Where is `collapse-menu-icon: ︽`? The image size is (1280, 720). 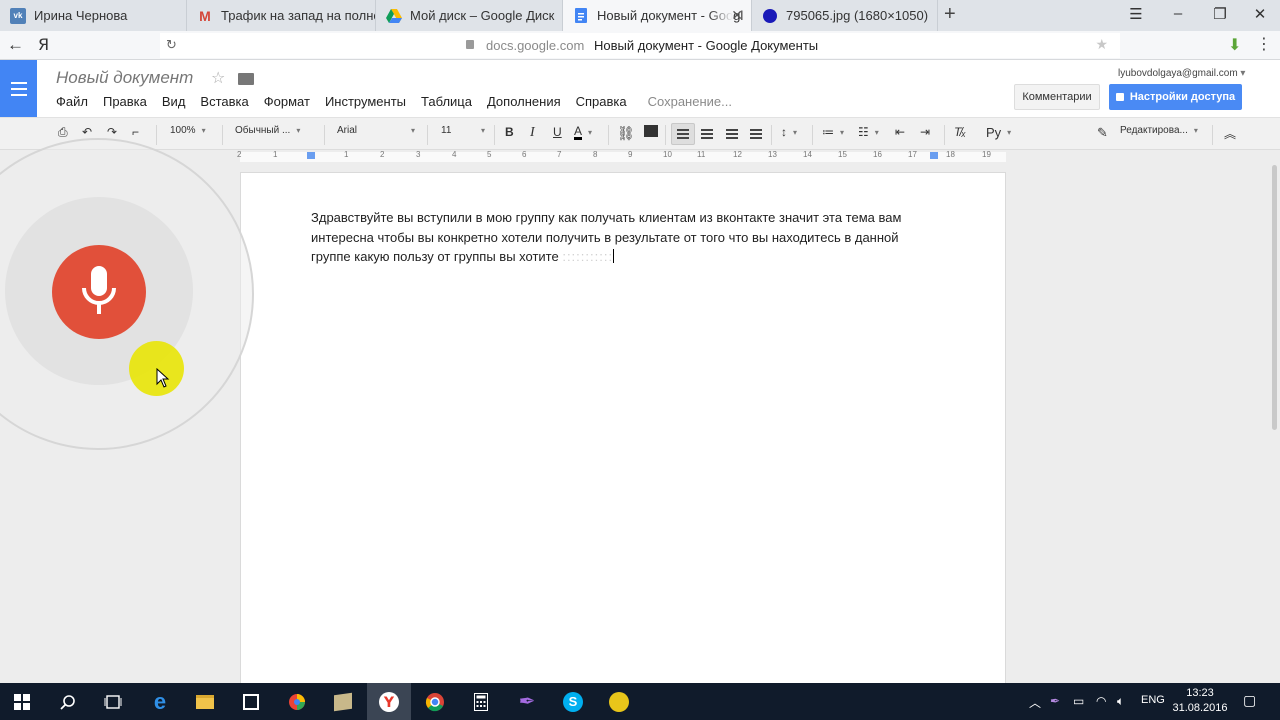
collapse-menu-icon: ︽ is located at coordinates (1230, 133).